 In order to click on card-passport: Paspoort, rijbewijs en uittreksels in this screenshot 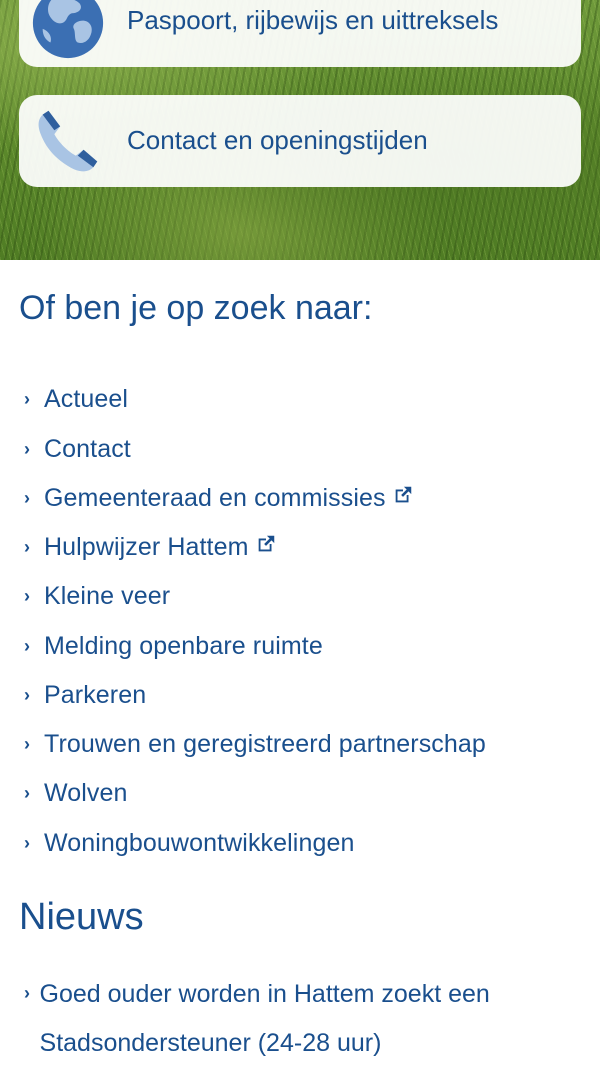, I will do `click(300, 33)`.